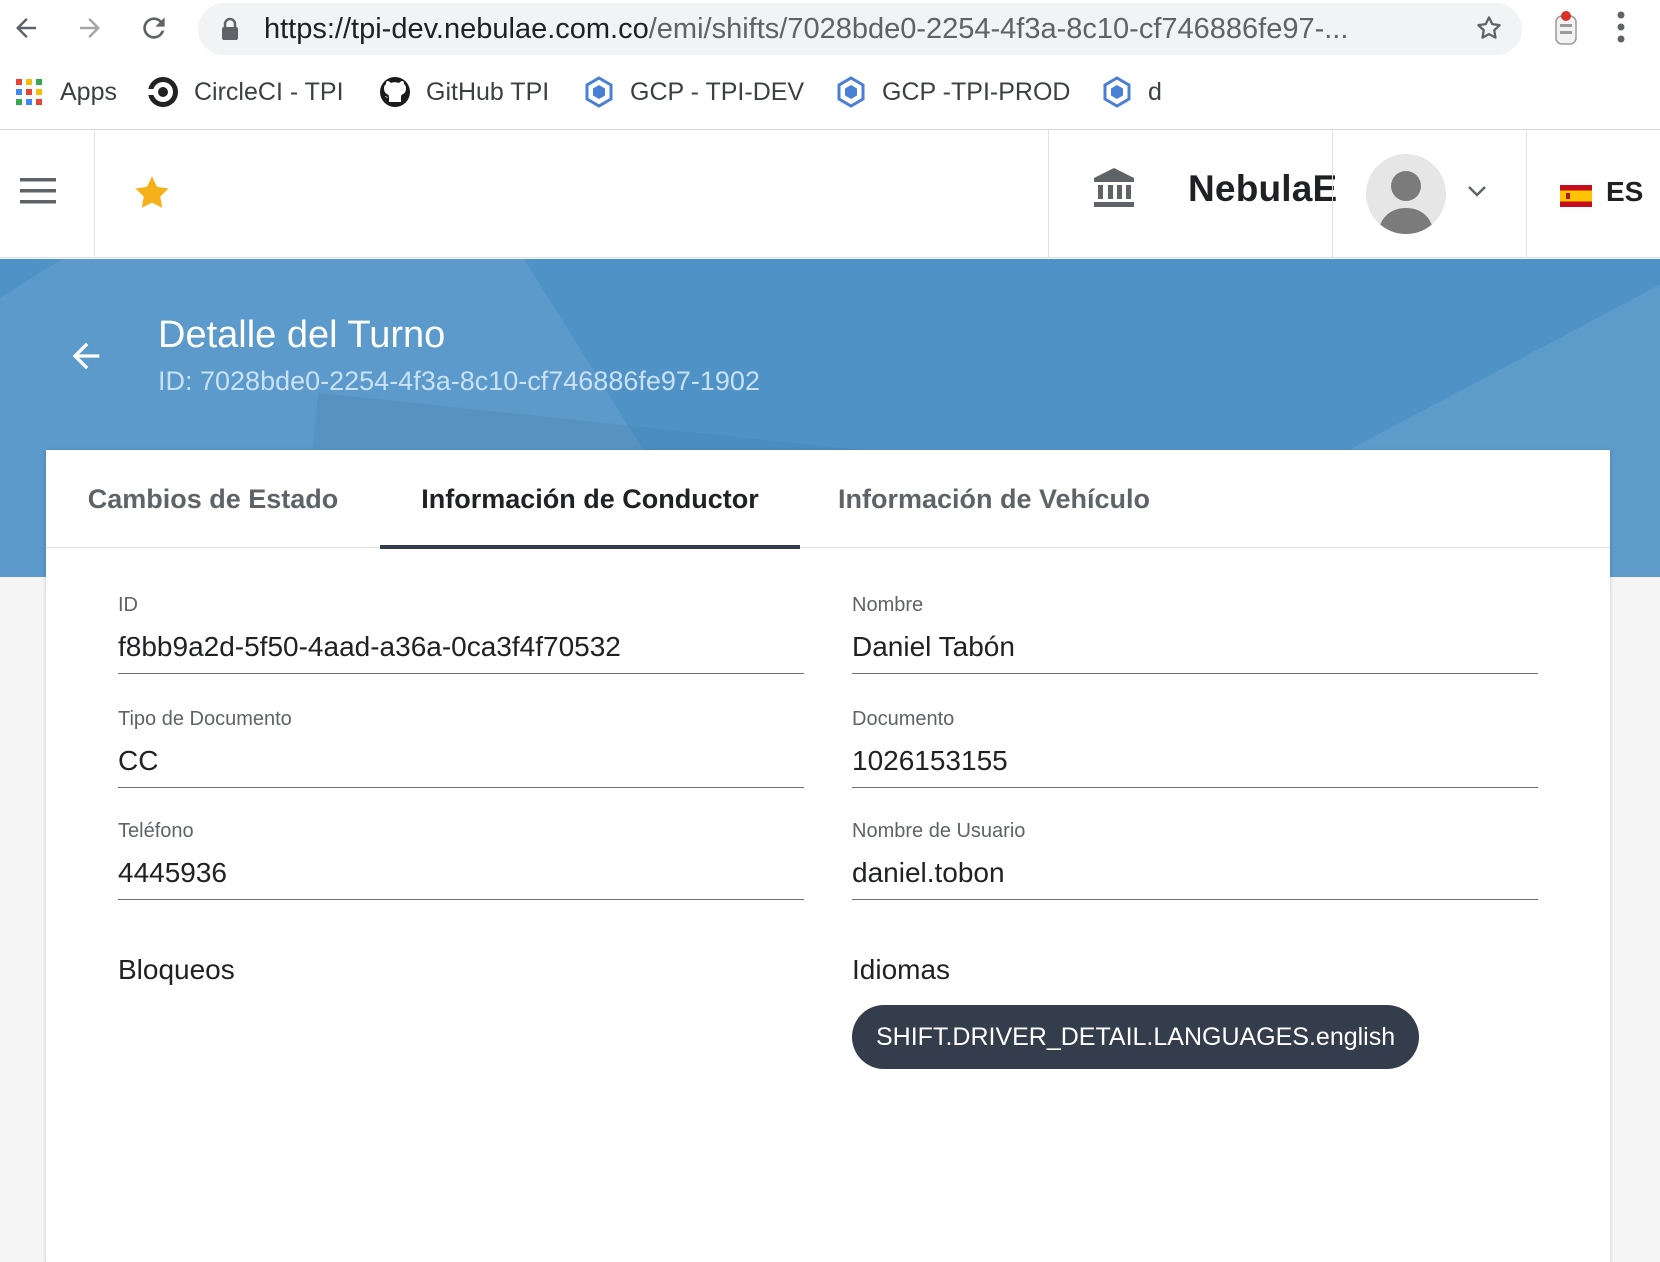 The width and height of the screenshot is (1660, 1262). I want to click on field-value: 1026153155, so click(1195, 766).